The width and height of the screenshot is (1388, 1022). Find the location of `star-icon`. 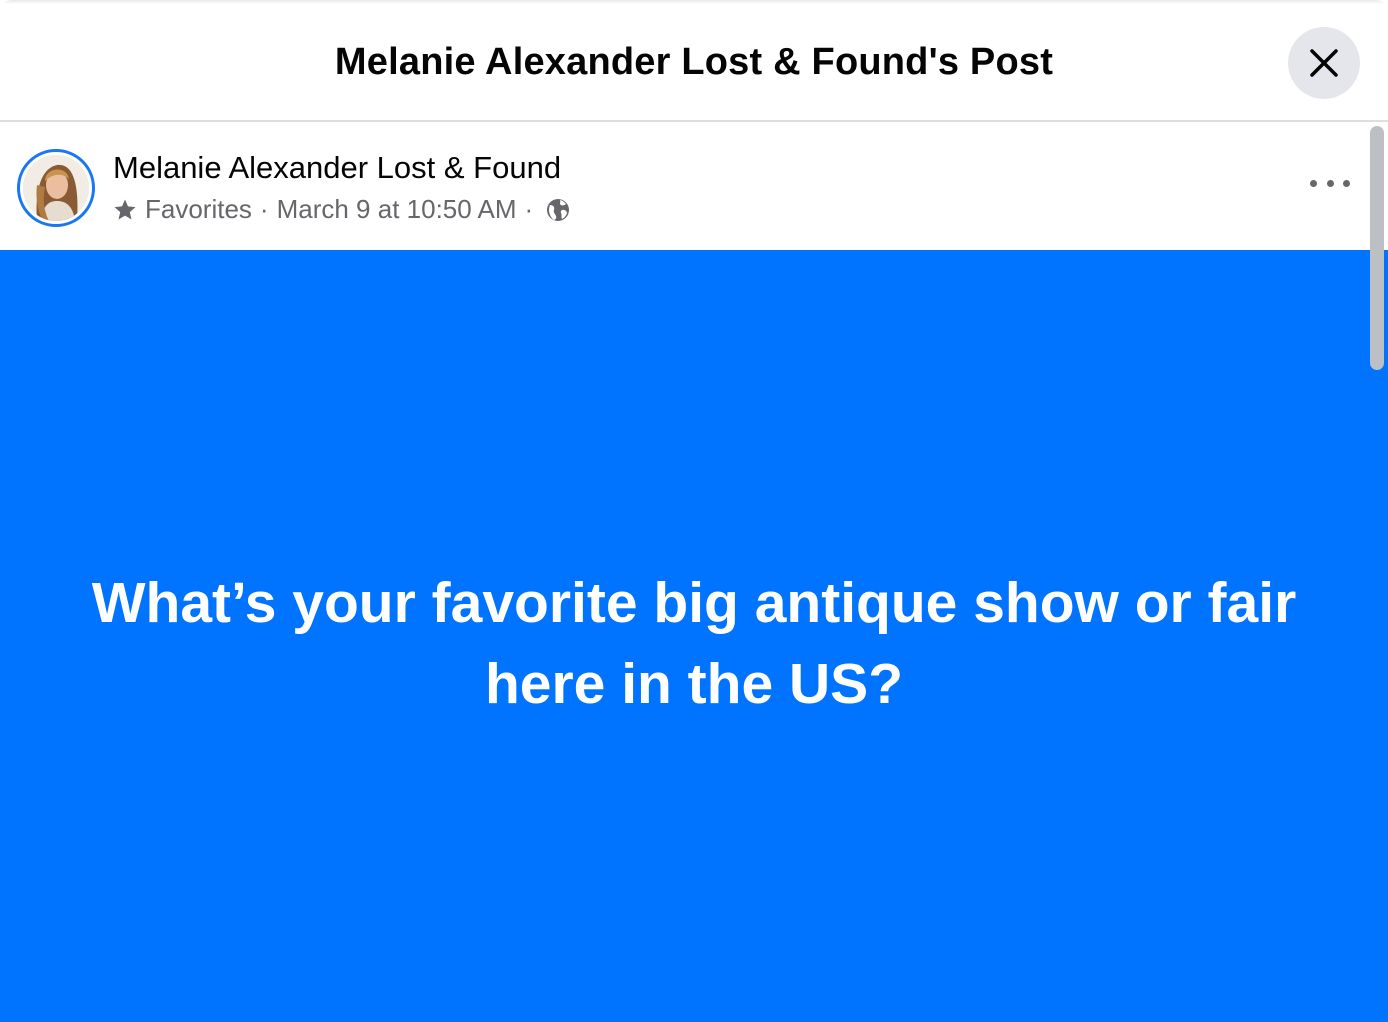

star-icon is located at coordinates (125, 210).